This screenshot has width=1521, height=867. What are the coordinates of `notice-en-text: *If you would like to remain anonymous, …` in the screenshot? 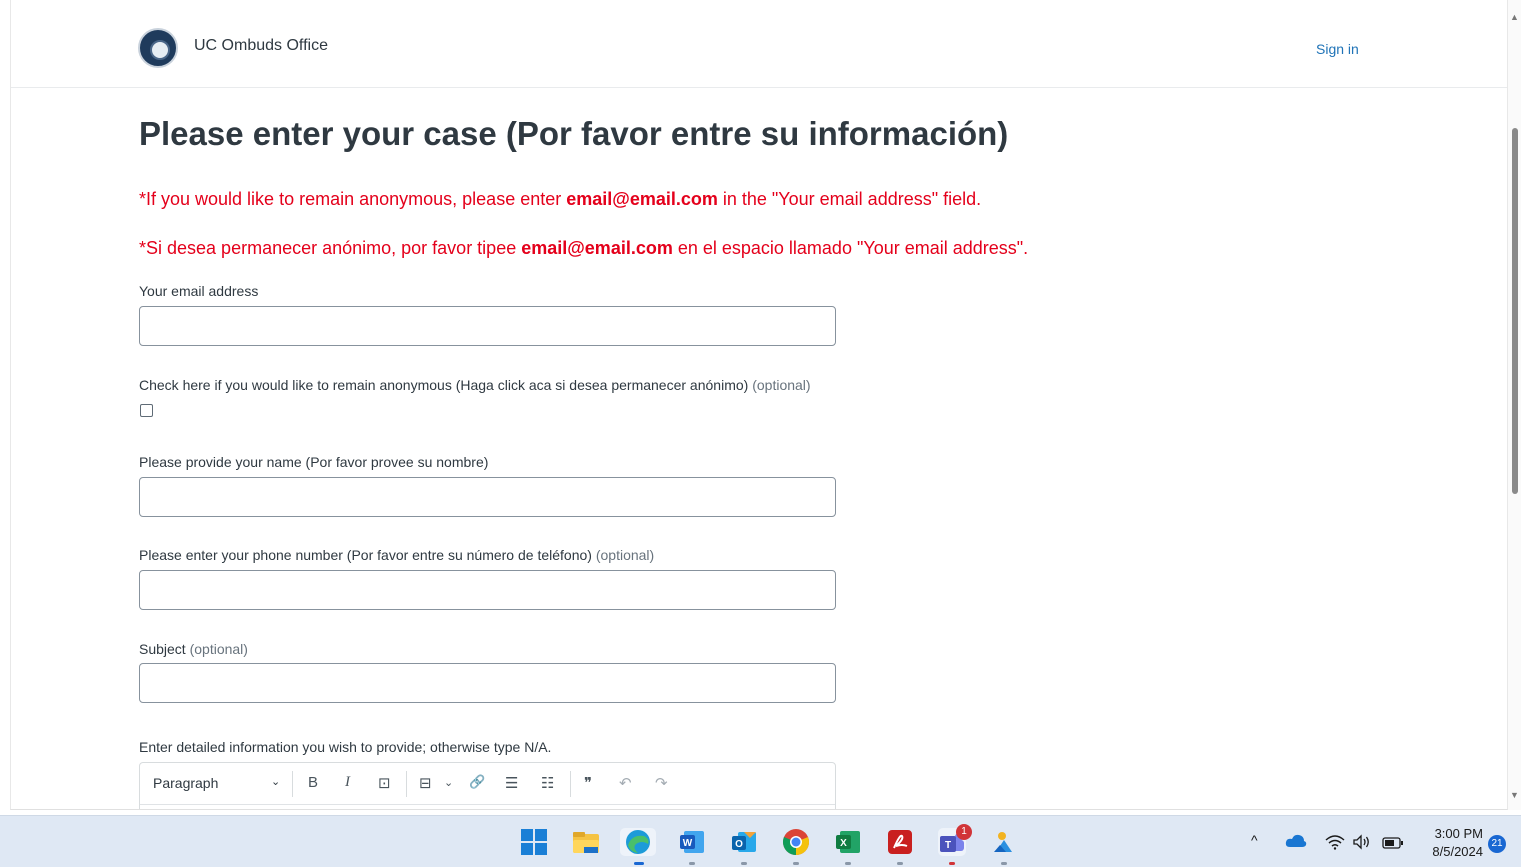 It's located at (353, 199).